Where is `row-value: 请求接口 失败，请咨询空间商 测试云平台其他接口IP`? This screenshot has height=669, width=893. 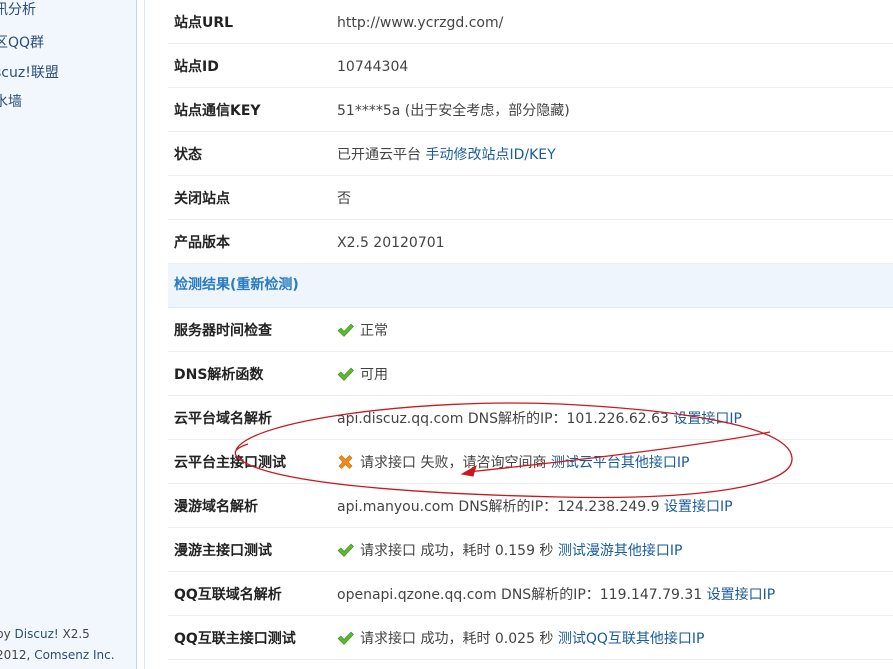 row-value: 请求接口 失败，请咨询空间商 测试云平台其他接口IP is located at coordinates (513, 463).